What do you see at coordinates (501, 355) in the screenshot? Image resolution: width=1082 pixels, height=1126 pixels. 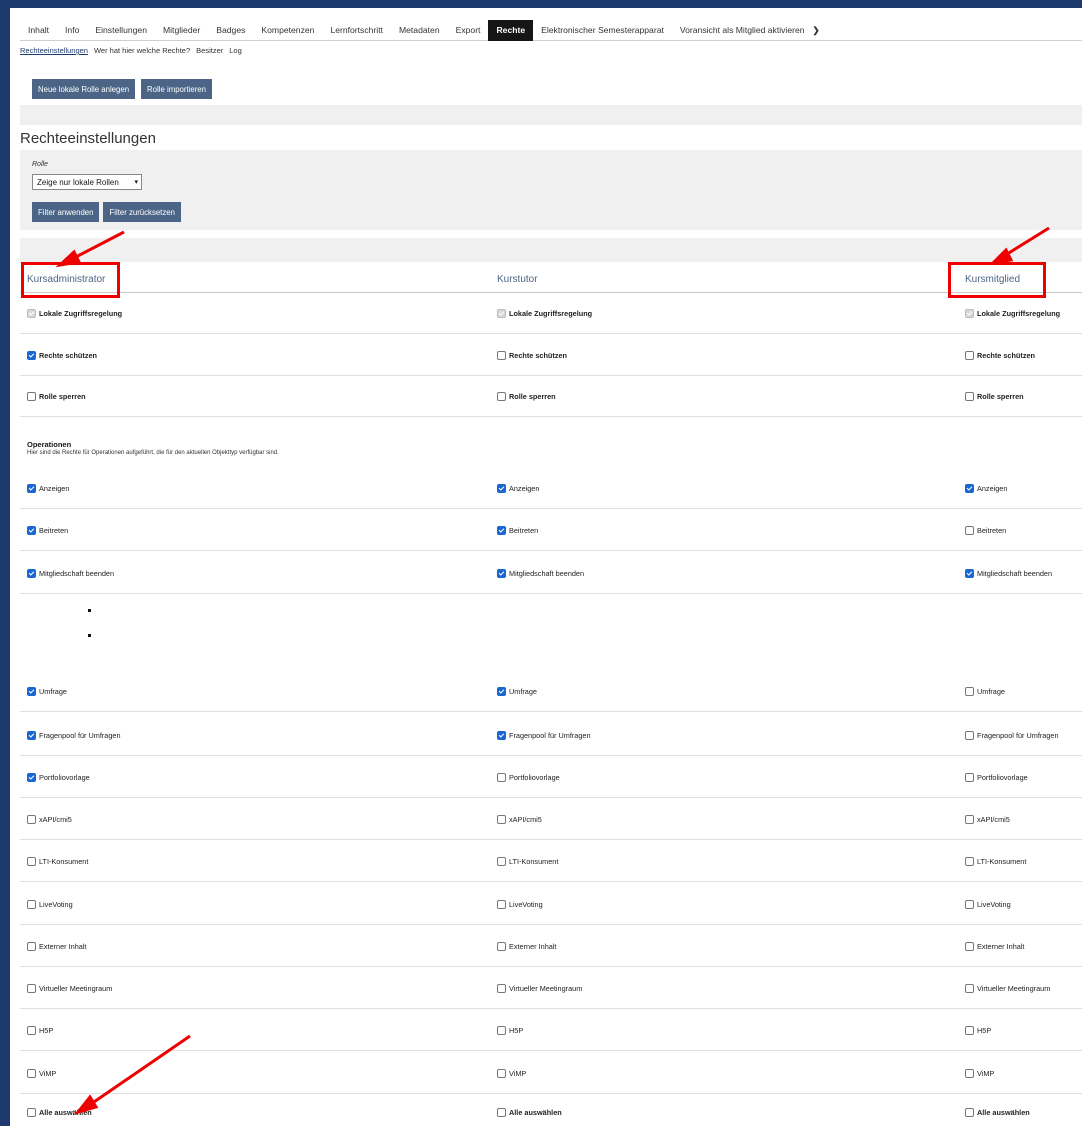 I see `checkbox-kurstutor-rechte-schützen` at bounding box center [501, 355].